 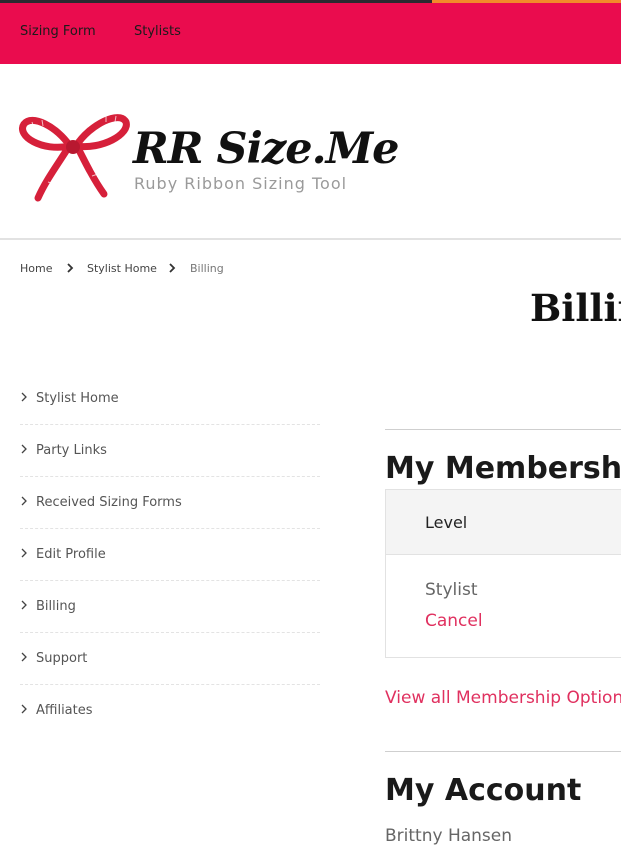 I want to click on sidebar-item-label: Support, so click(x=62, y=658).